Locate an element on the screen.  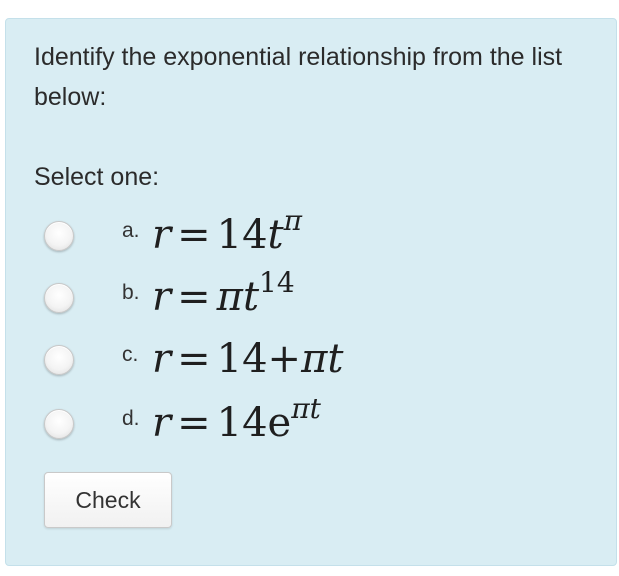
option-letter-b: b. is located at coordinates (131, 292).